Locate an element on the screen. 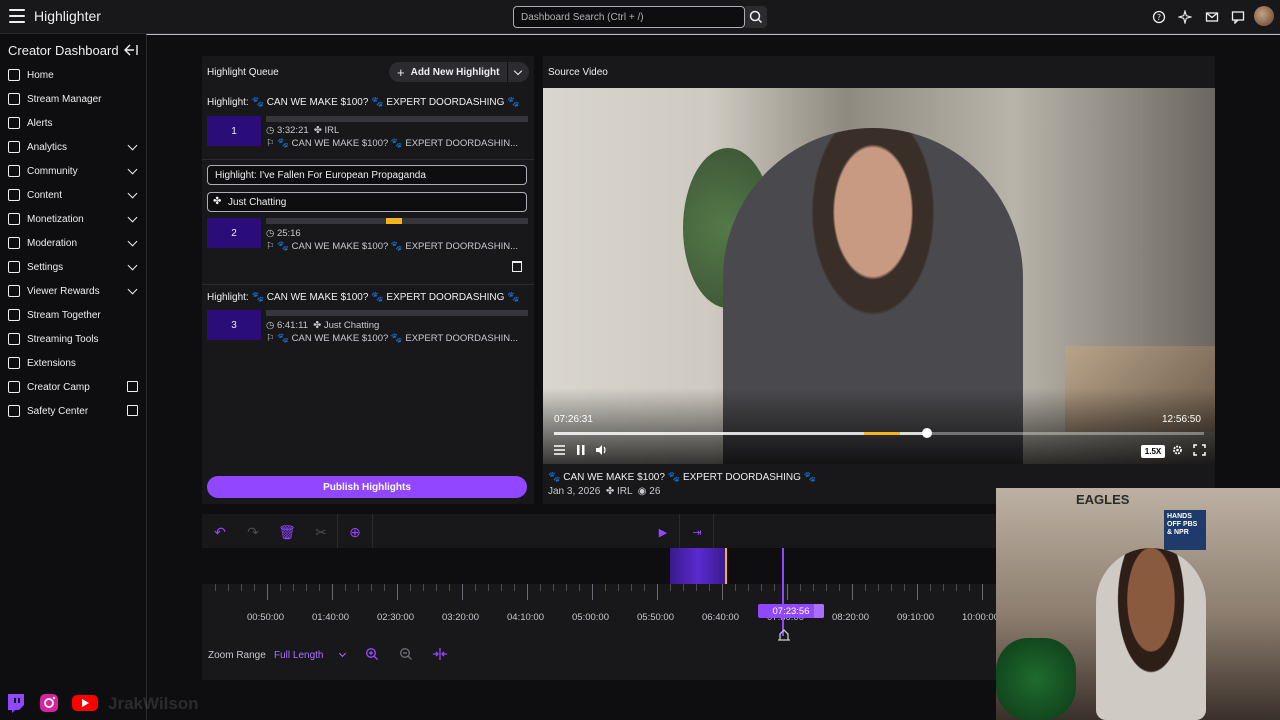 The width and height of the screenshot is (1280, 720). sidebar-item-settings: Settings is located at coordinates (74, 267).